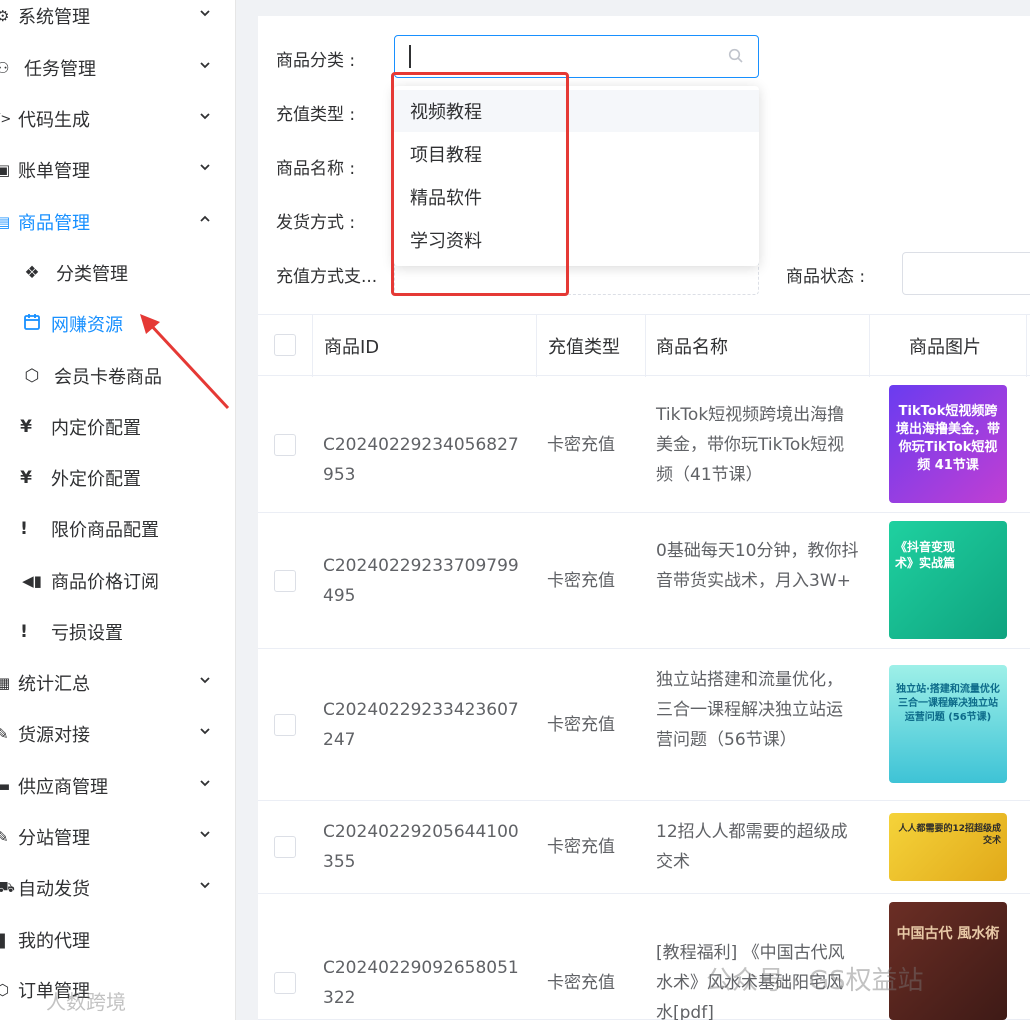 The height and width of the screenshot is (1020, 1030). I want to click on menu-bills: ▣ 账单管理, so click(118, 170).